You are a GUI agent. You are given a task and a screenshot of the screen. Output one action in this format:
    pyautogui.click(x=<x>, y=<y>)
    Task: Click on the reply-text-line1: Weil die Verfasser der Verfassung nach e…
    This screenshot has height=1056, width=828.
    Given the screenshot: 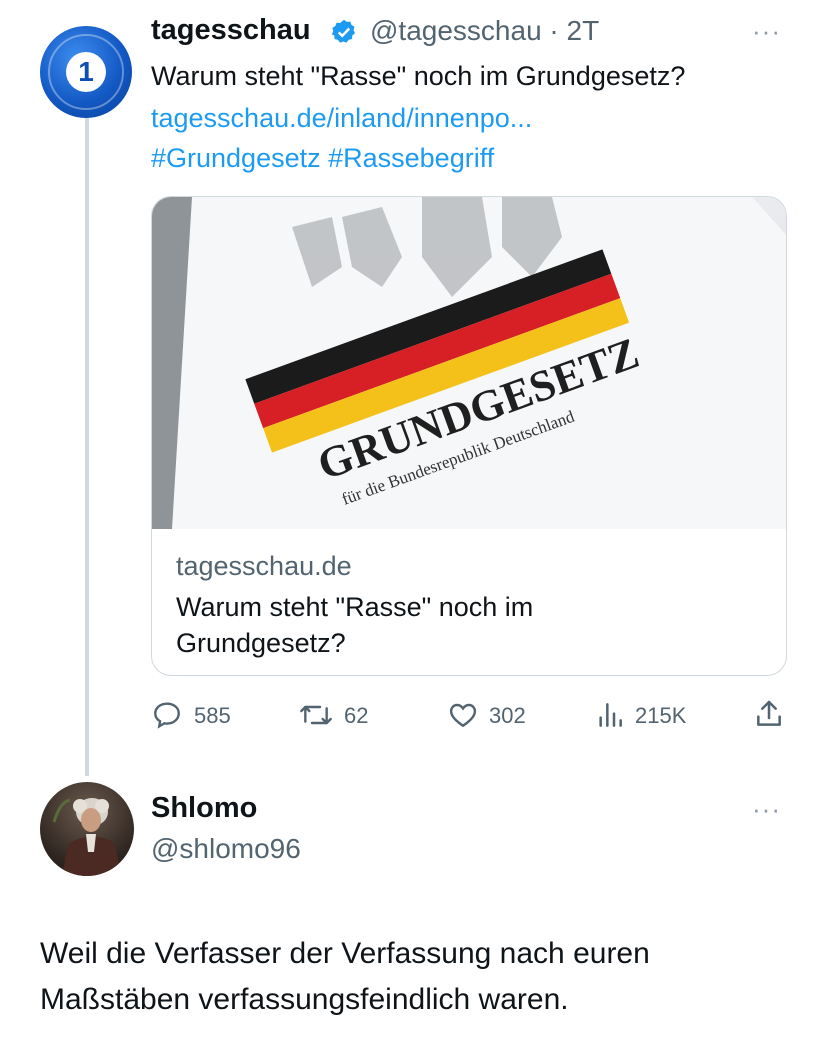 What is the action you would take?
    pyautogui.click(x=345, y=953)
    